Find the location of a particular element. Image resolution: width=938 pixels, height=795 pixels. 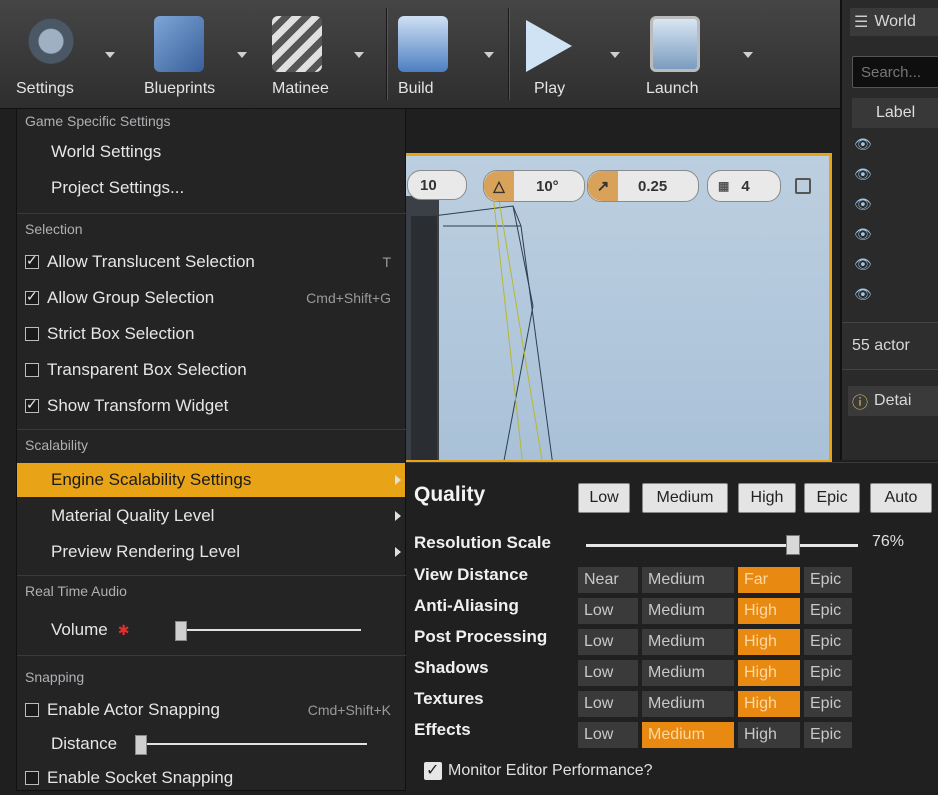

volume-slider is located at coordinates (268, 631).